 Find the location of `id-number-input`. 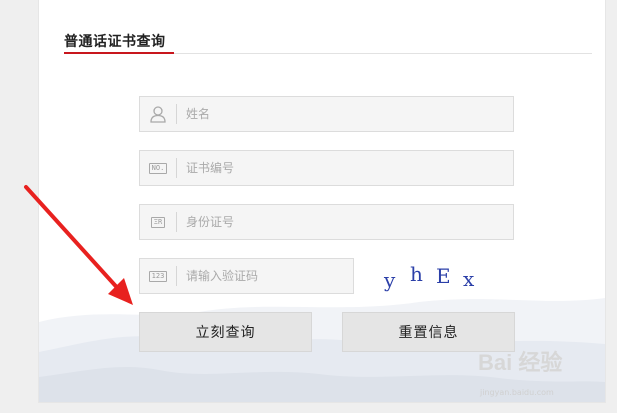

id-number-input is located at coordinates (336, 222).